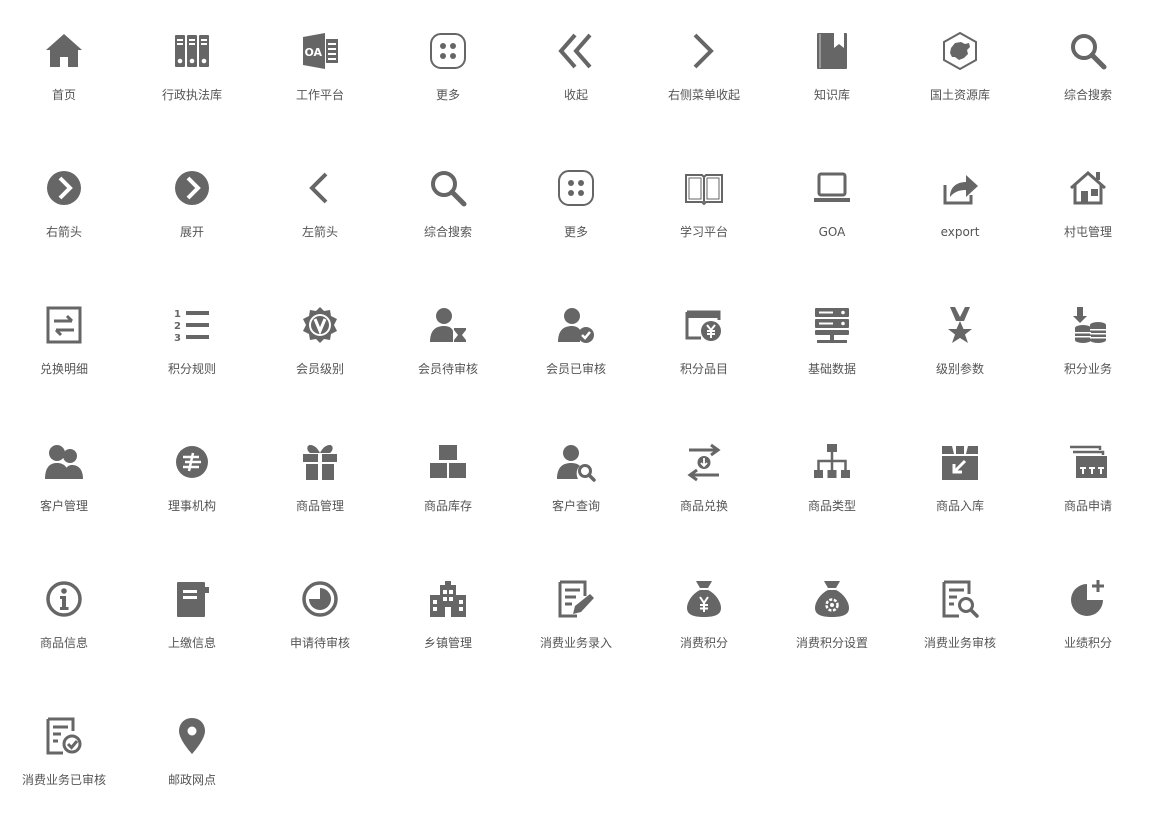 The image size is (1152, 822). Describe the element at coordinates (177, 326) in the screenshot. I see `svg-text: 2` at that location.